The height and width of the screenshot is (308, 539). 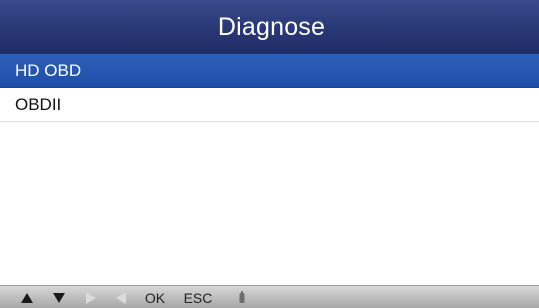 What do you see at coordinates (121, 297) in the screenshot?
I see `left-arrow-icon` at bounding box center [121, 297].